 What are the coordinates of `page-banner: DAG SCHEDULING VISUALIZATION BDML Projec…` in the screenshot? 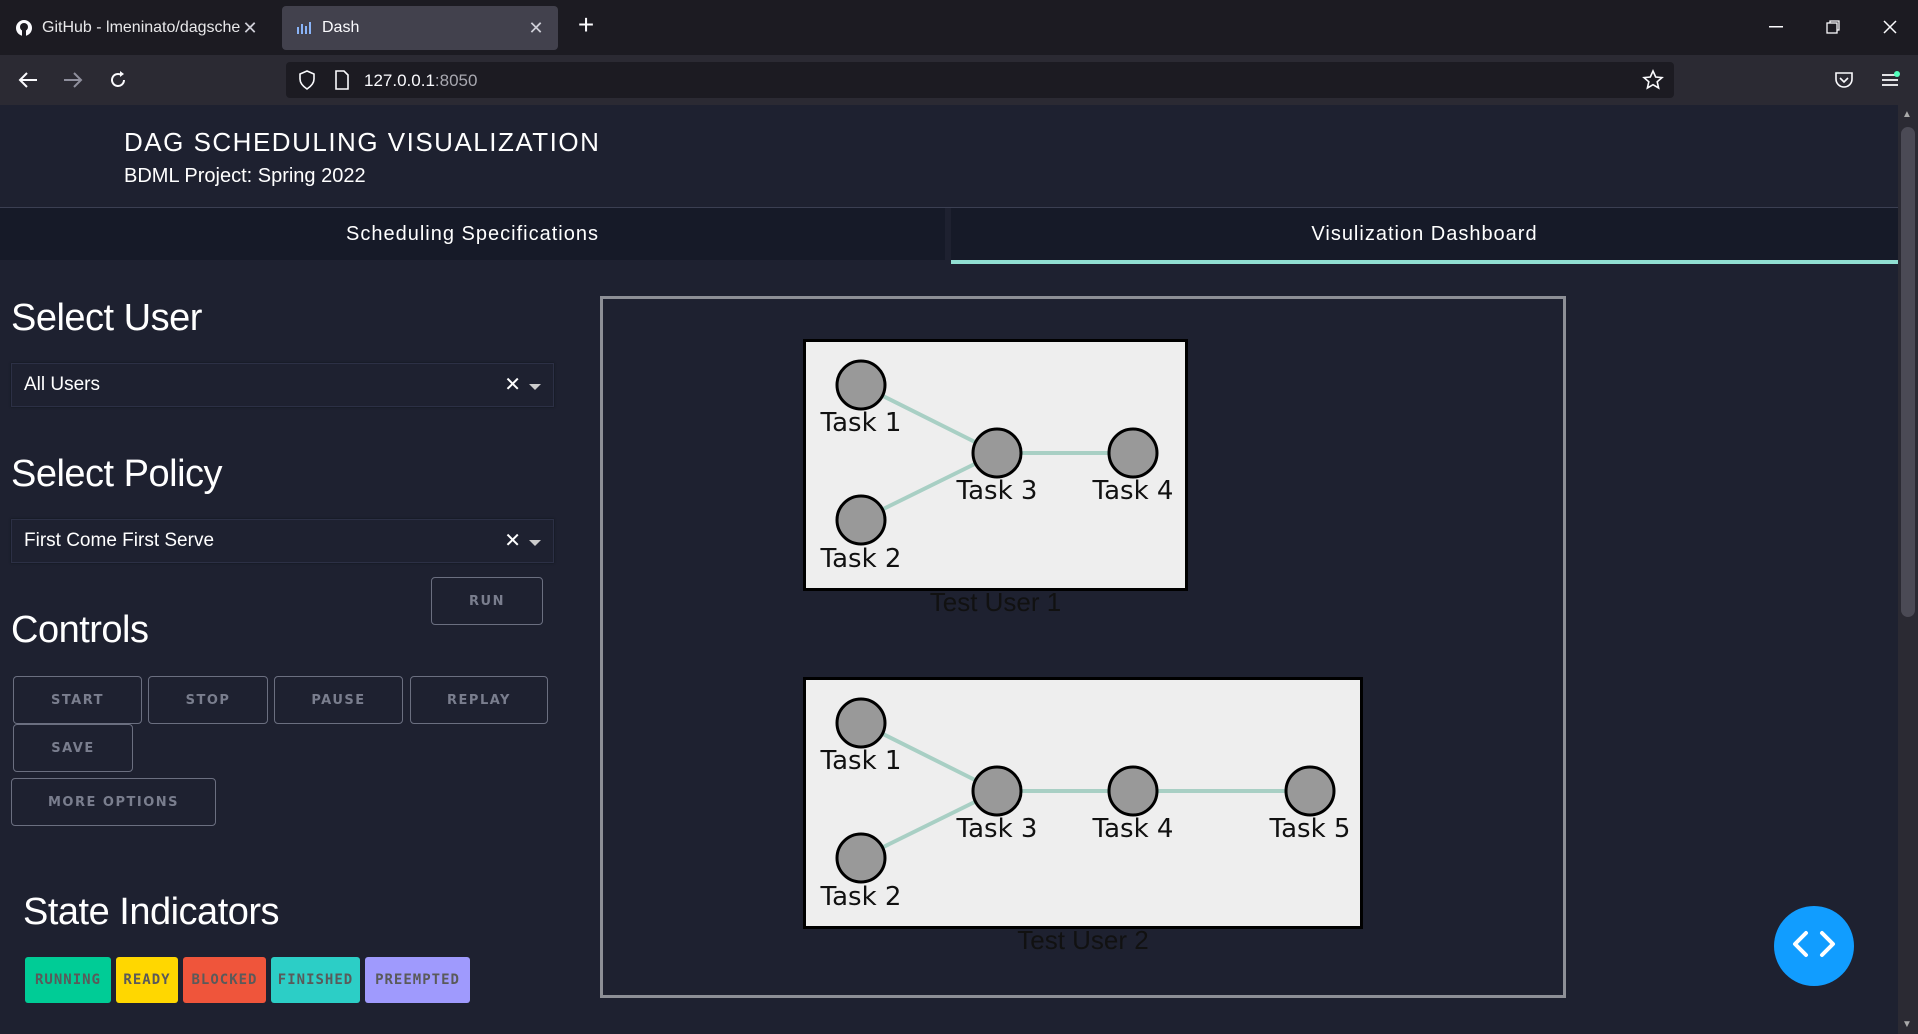 It's located at (949, 156).